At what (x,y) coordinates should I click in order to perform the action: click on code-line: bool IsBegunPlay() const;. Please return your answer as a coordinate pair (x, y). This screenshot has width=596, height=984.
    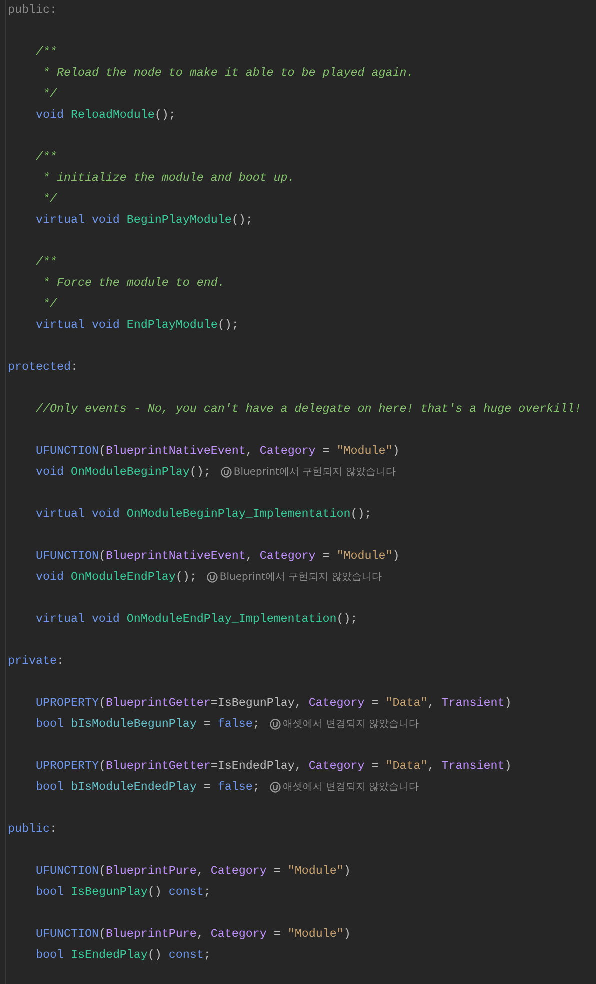
    Looking at the image, I should click on (122, 892).